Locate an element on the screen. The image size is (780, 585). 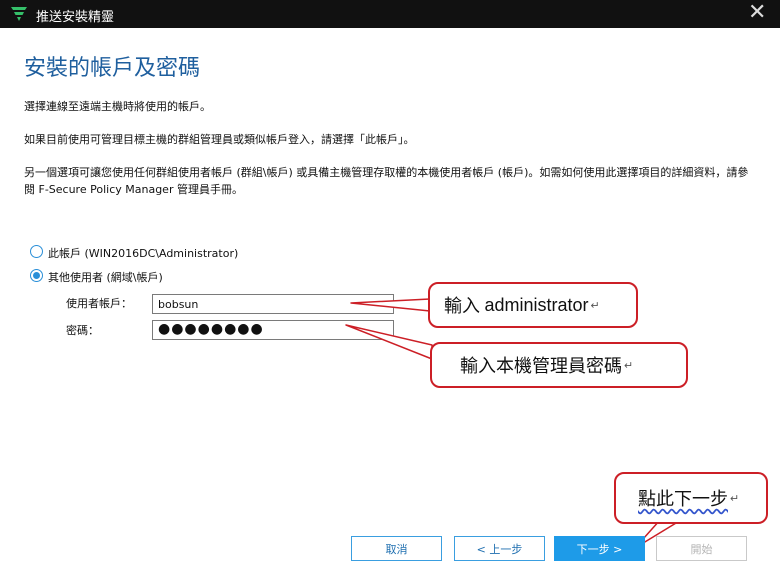
radio-other-user-label: 其他使用者 (網域\帳戶) is located at coordinates (105, 277).